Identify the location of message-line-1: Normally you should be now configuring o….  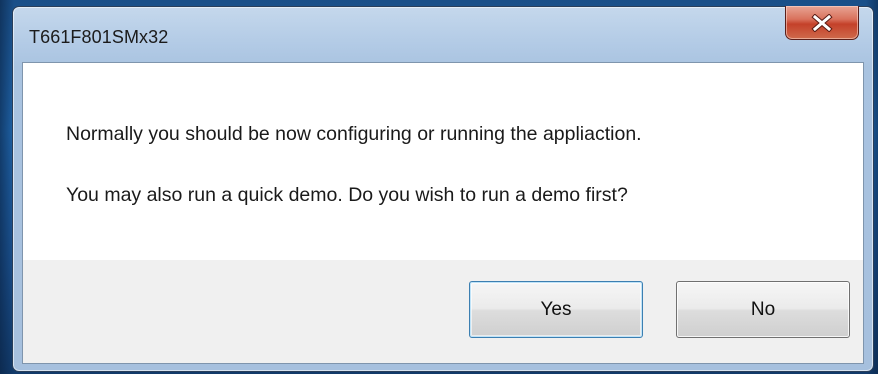
(354, 134).